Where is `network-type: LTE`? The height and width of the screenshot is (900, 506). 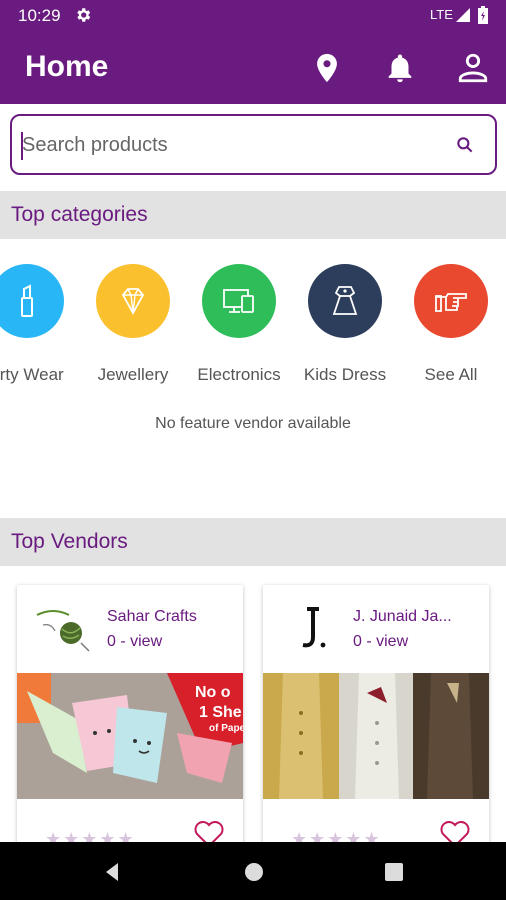
network-type: LTE is located at coordinates (441, 14).